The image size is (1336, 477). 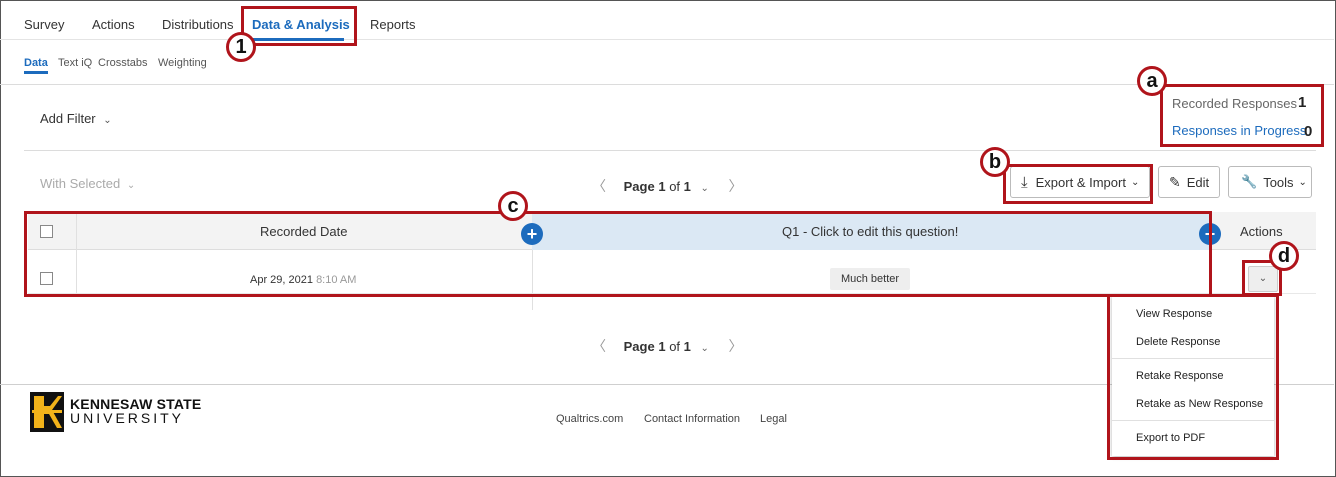 What do you see at coordinates (1249, 181) in the screenshot?
I see `wrench-icon: 🔧` at bounding box center [1249, 181].